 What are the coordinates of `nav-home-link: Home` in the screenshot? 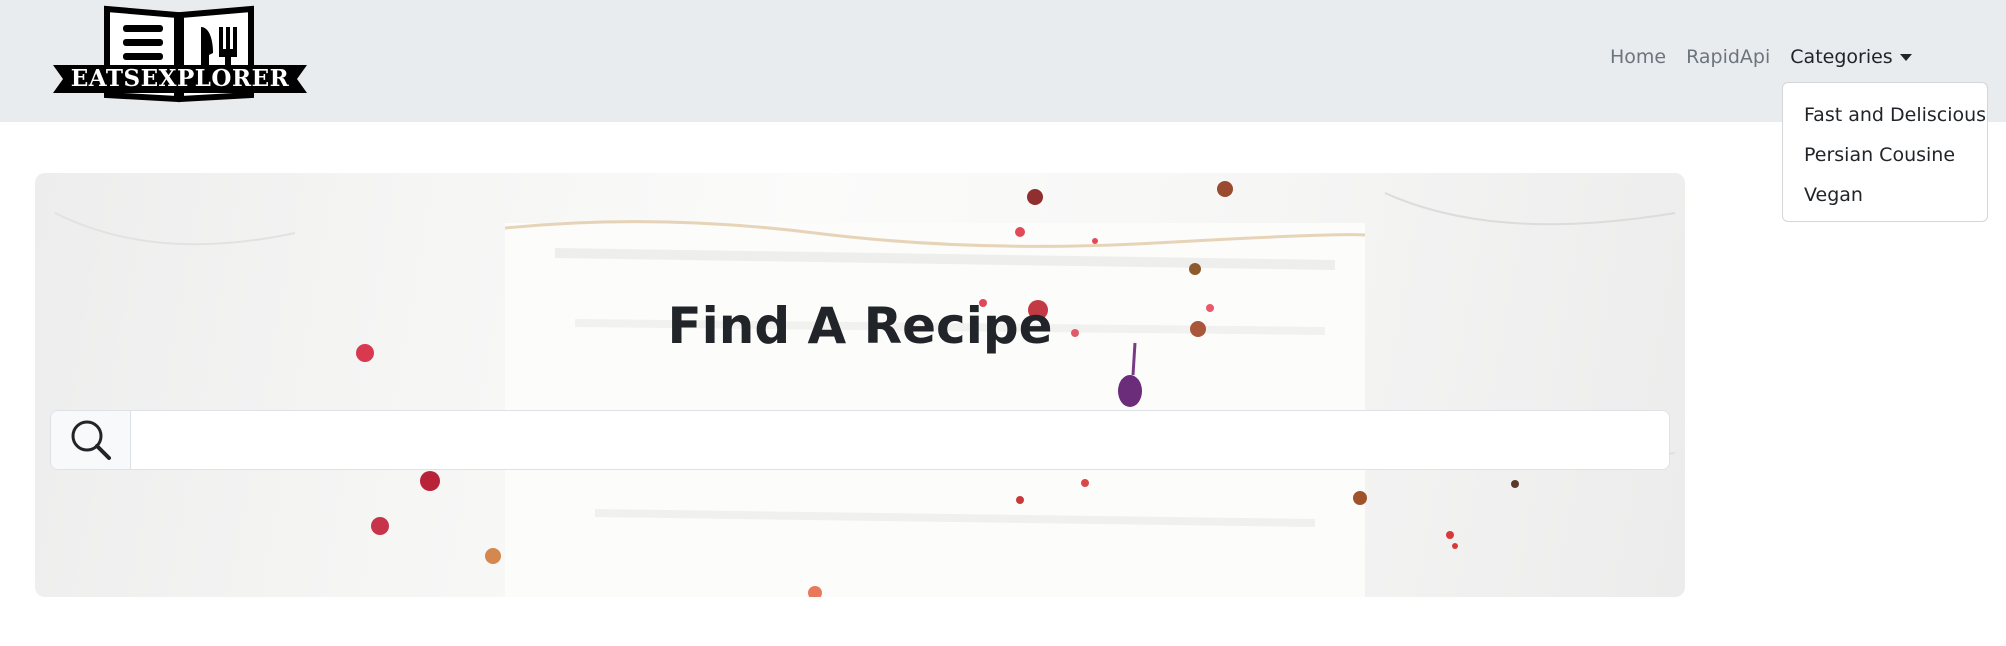 It's located at (1638, 57).